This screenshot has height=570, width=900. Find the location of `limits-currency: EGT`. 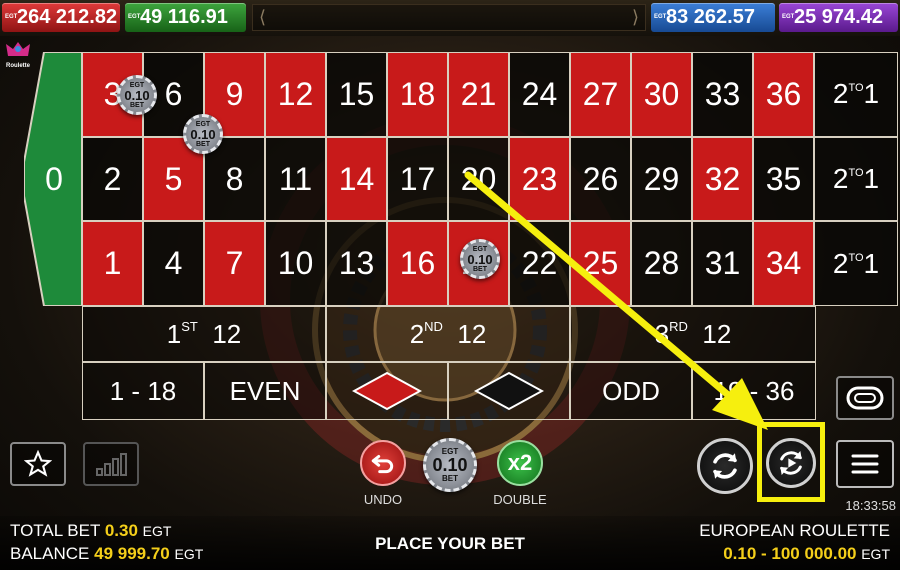

limits-currency: EGT is located at coordinates (875, 554).